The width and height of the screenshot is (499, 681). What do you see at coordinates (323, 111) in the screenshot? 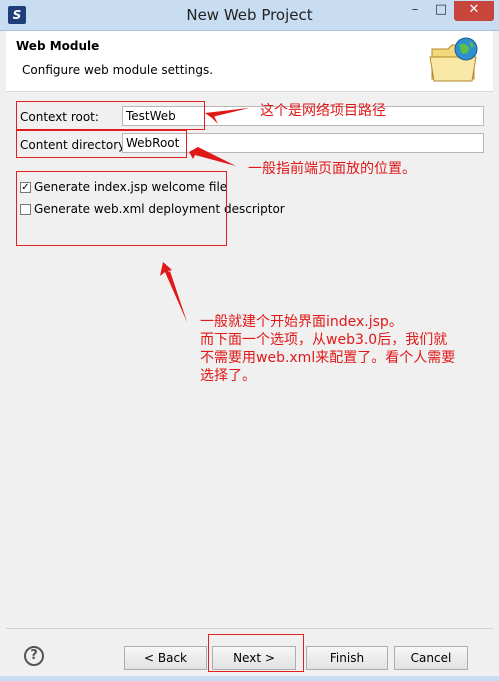
I see `context-root-annotation: 这个是网络项目路径` at bounding box center [323, 111].